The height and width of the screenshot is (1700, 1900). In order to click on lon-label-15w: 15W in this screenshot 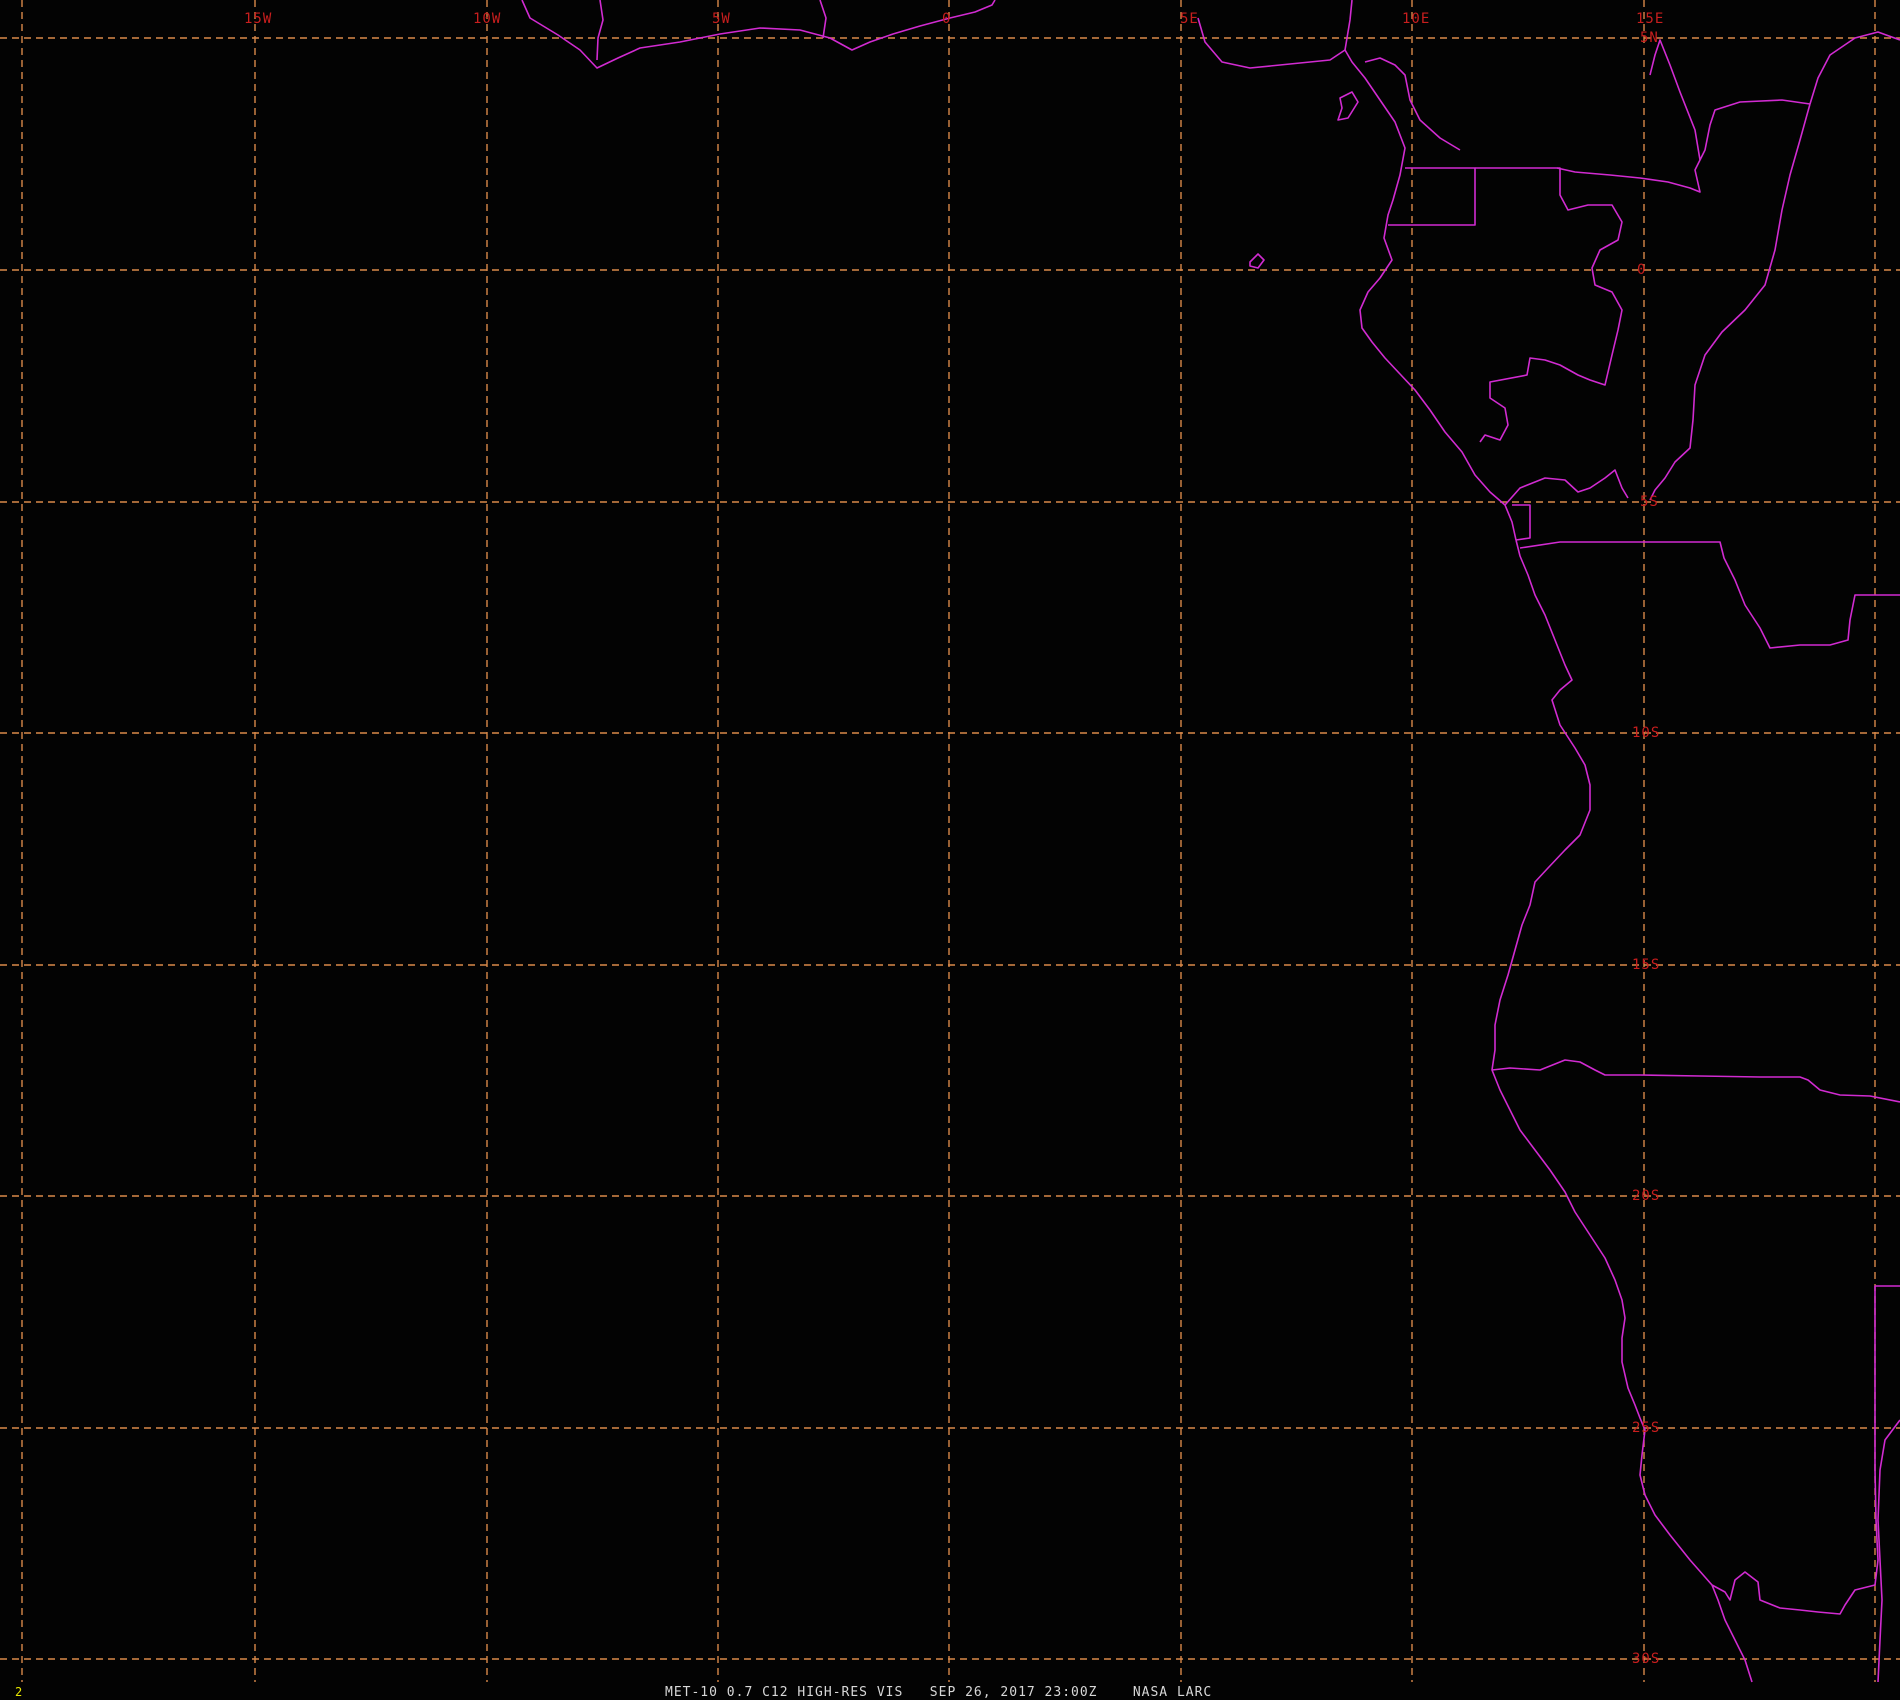, I will do `click(258, 19)`.